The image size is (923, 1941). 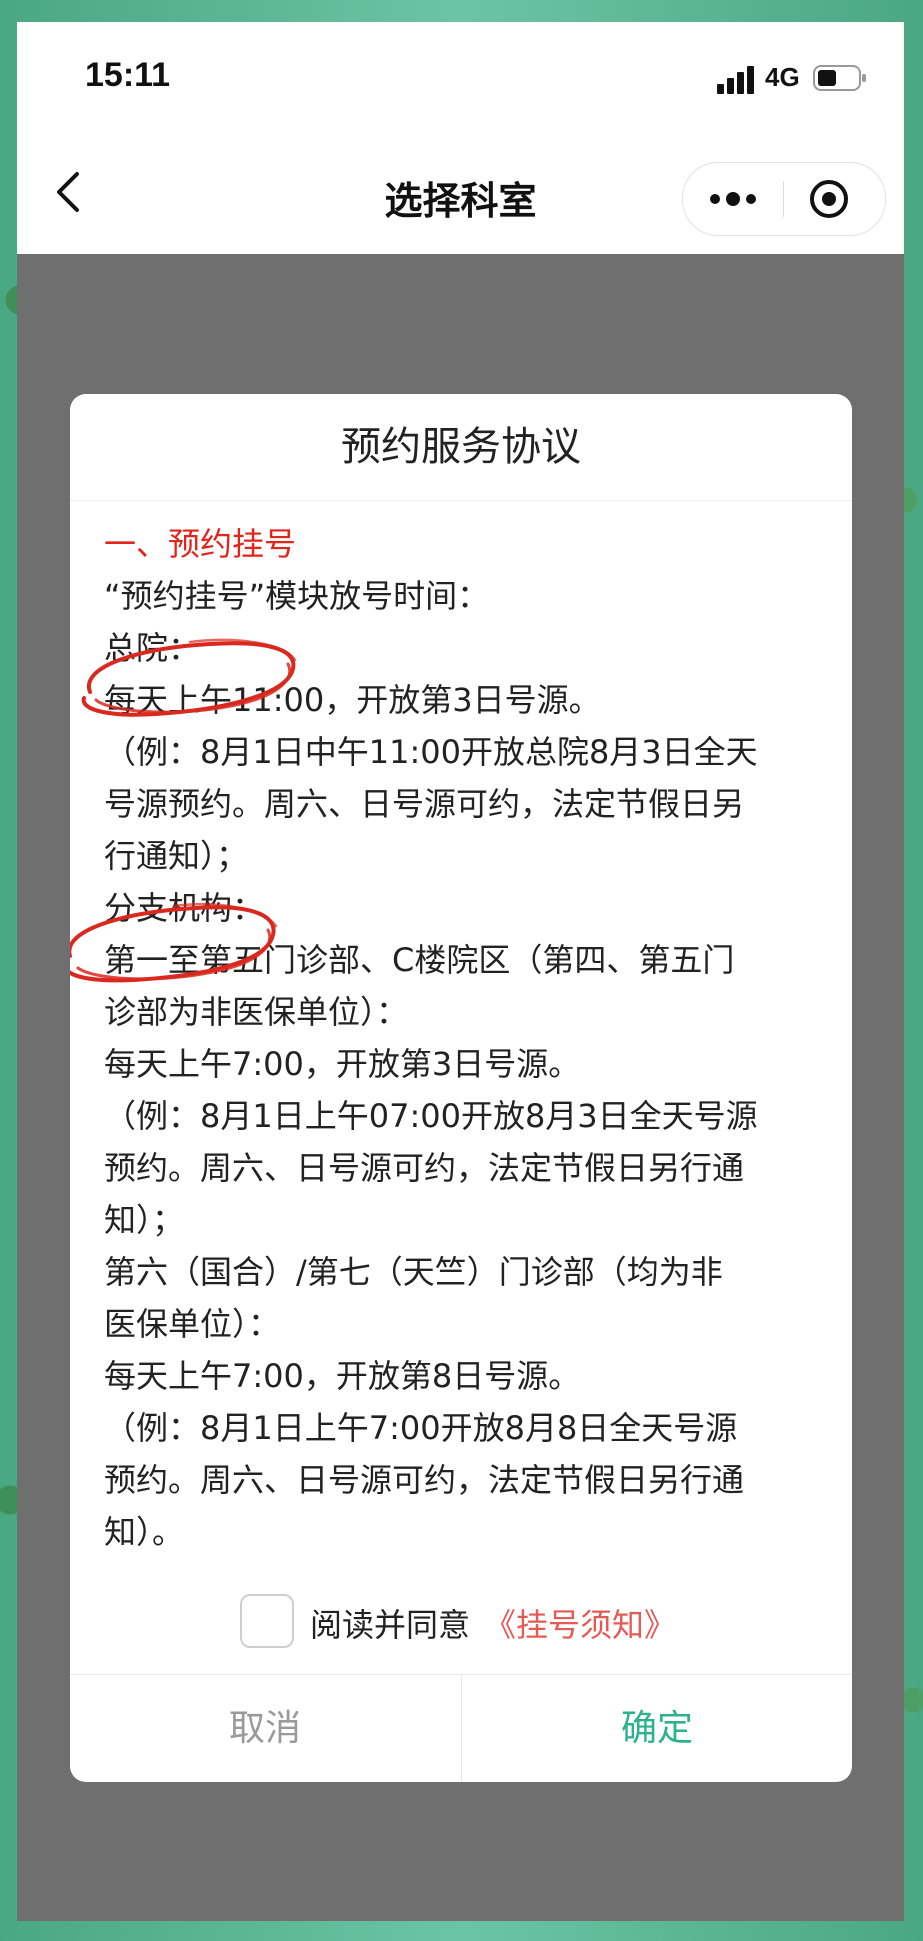 I want to click on target-circle-icon, so click(x=829, y=199).